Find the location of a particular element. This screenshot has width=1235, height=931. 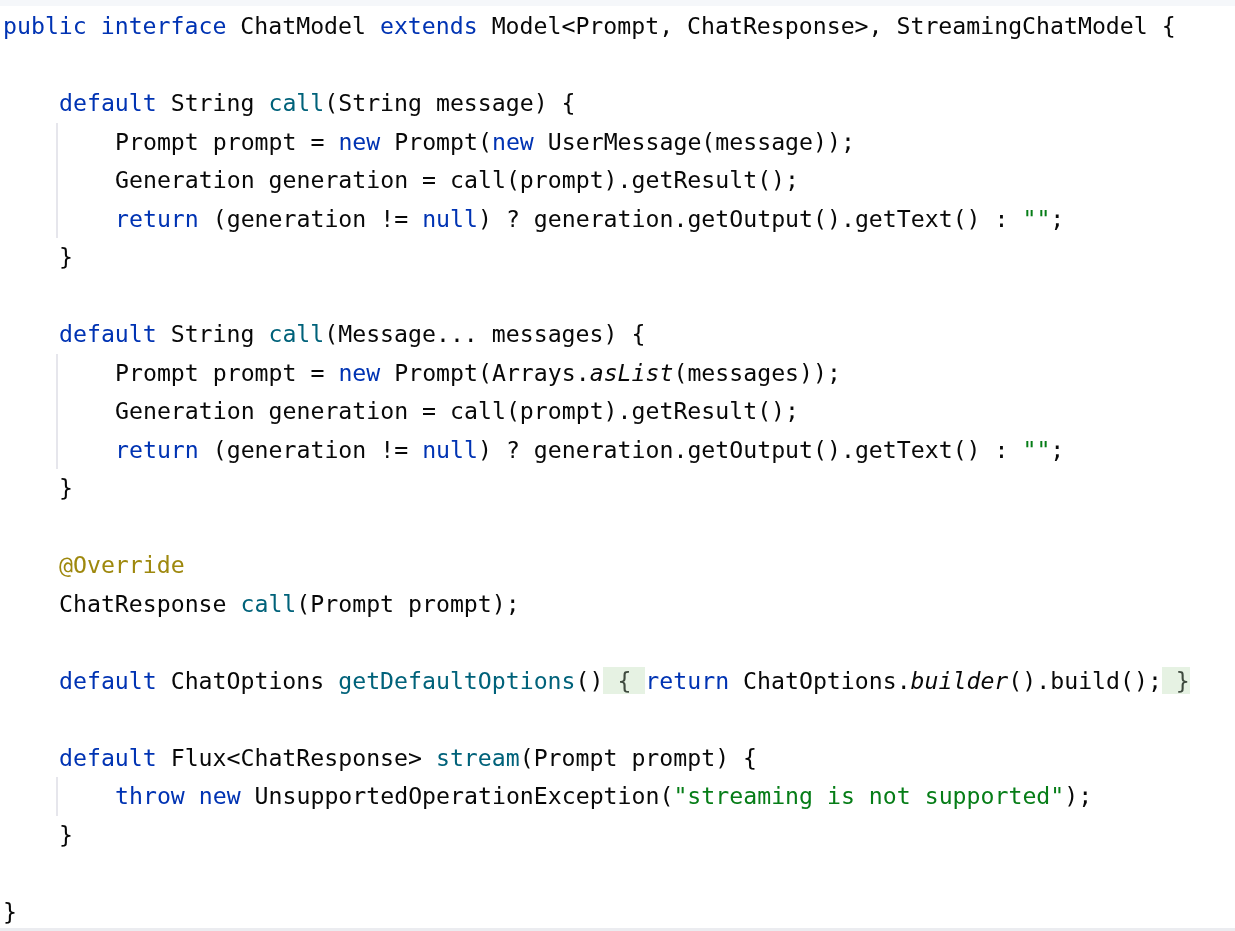

code-line: default String call(String message) { is located at coordinates (317, 103).